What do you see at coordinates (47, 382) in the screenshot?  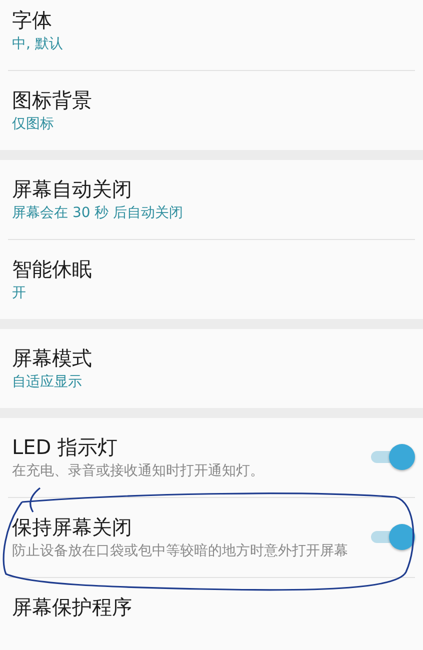 I see `setting-value: 自适应显示` at bounding box center [47, 382].